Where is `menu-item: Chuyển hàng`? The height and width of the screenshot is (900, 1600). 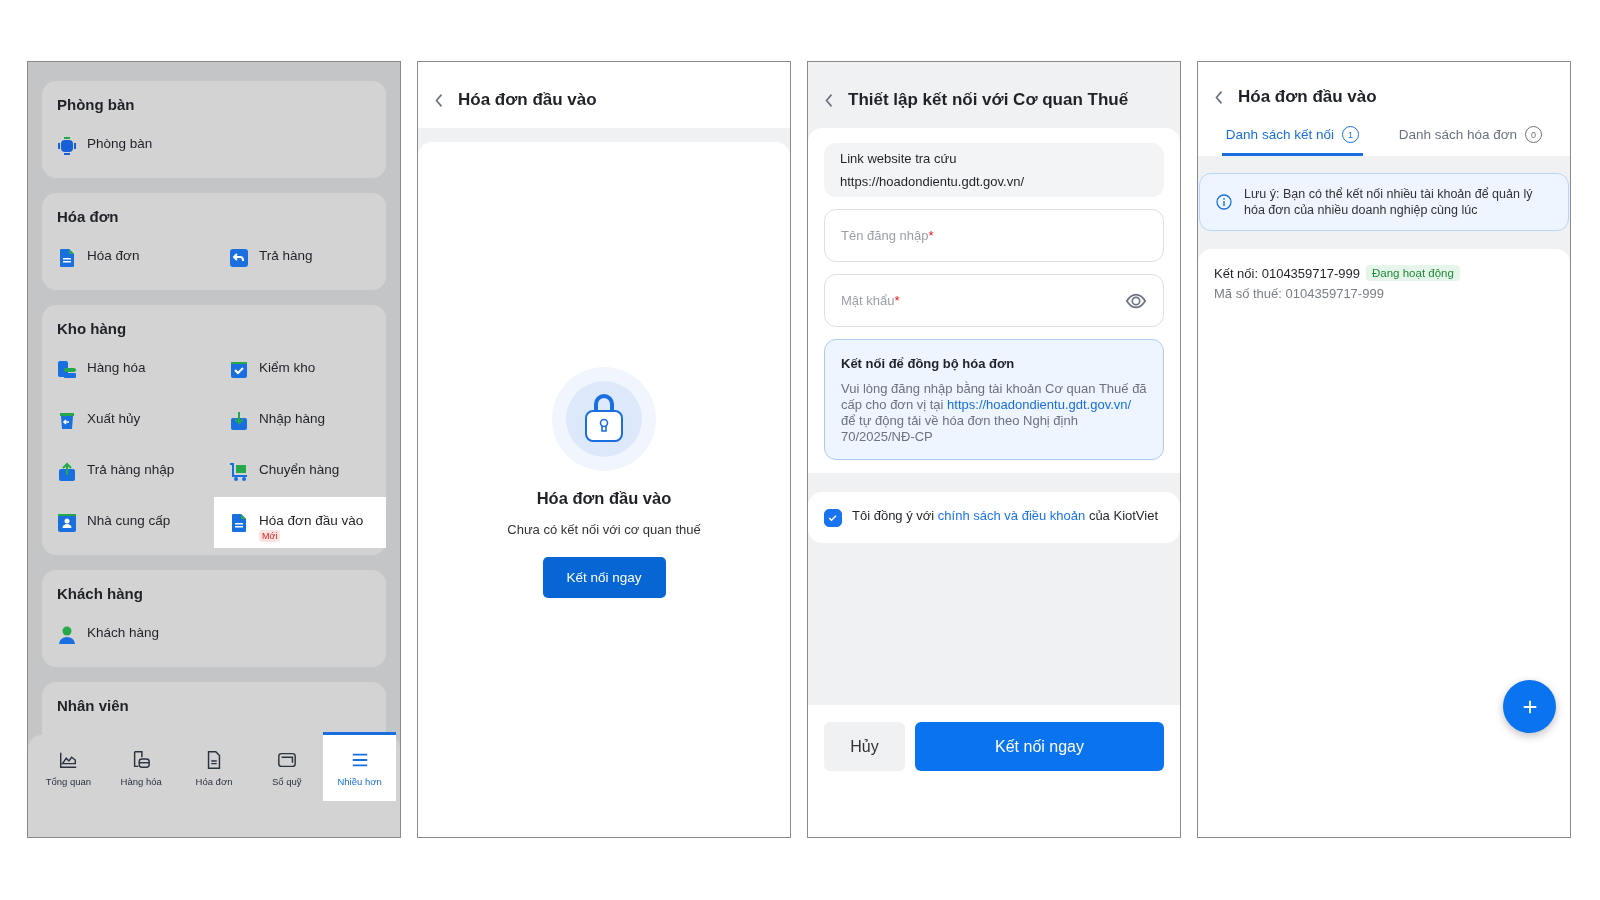 menu-item: Chuyển hàng is located at coordinates (300, 471).